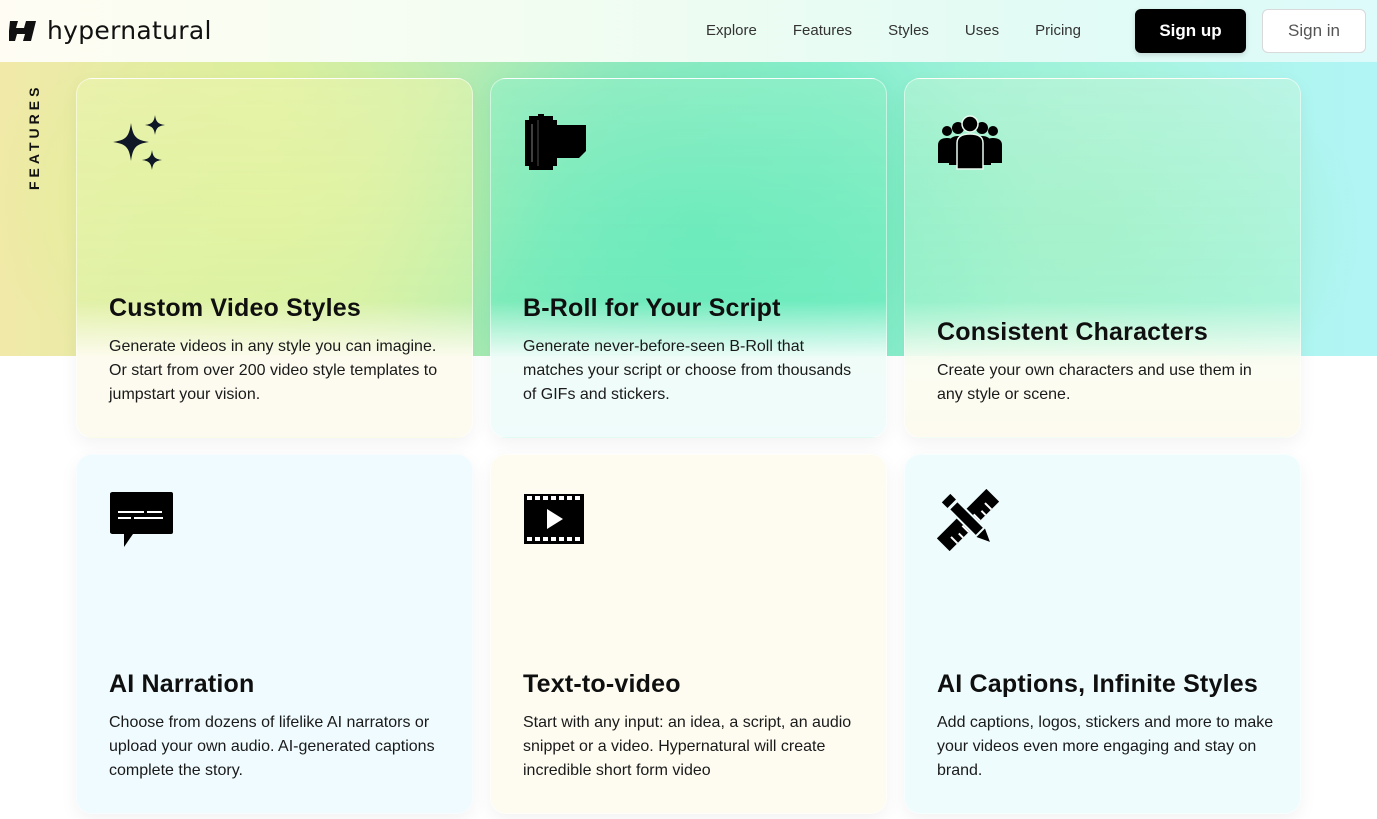 The image size is (1377, 819). I want to click on nav-links: Explore Features Styles Uses Pricing, so click(911, 31).